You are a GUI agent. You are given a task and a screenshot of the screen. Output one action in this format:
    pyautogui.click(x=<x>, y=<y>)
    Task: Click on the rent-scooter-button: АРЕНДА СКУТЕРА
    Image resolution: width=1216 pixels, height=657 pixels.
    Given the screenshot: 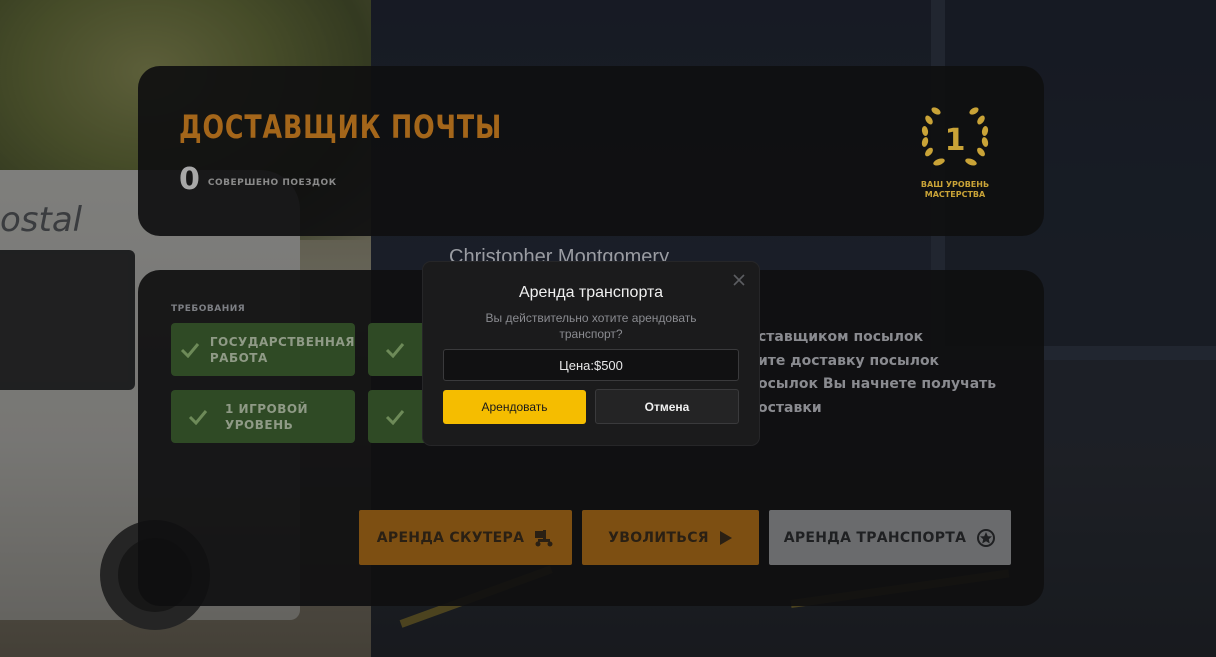 What is the action you would take?
    pyautogui.click(x=465, y=537)
    